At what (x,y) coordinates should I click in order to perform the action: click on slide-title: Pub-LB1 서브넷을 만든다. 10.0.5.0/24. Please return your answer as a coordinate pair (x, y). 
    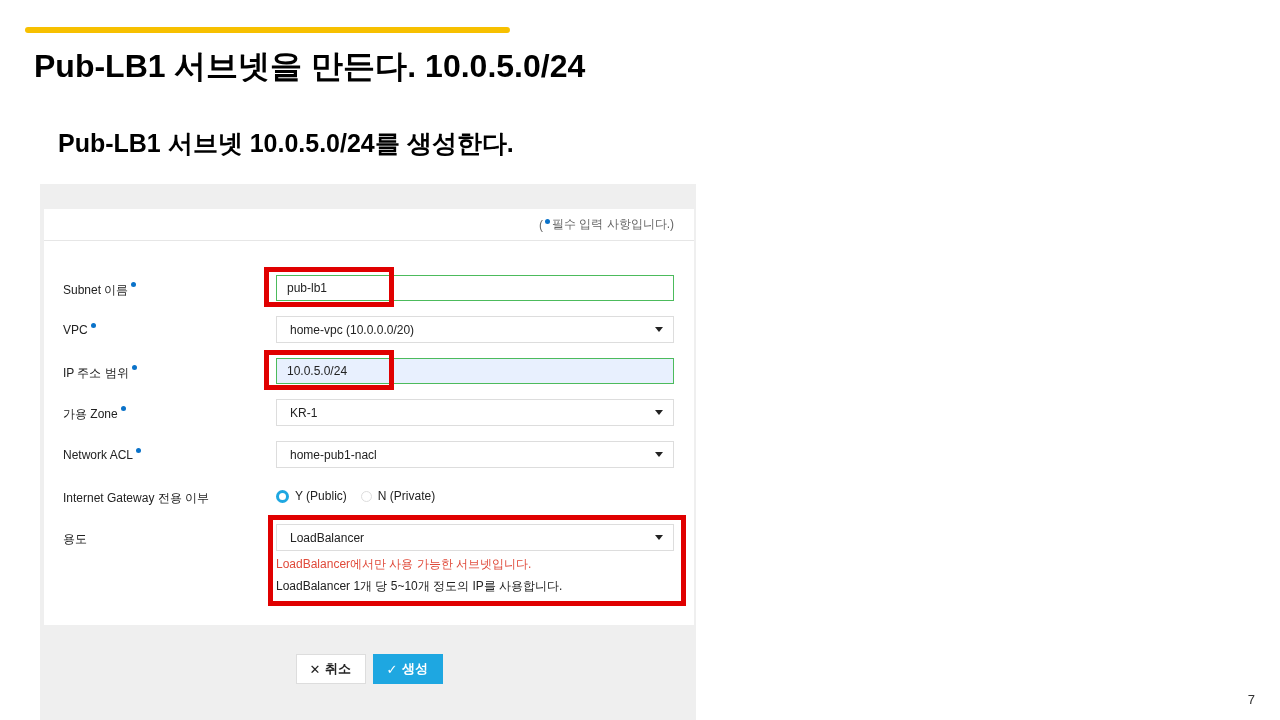
    Looking at the image, I should click on (310, 66).